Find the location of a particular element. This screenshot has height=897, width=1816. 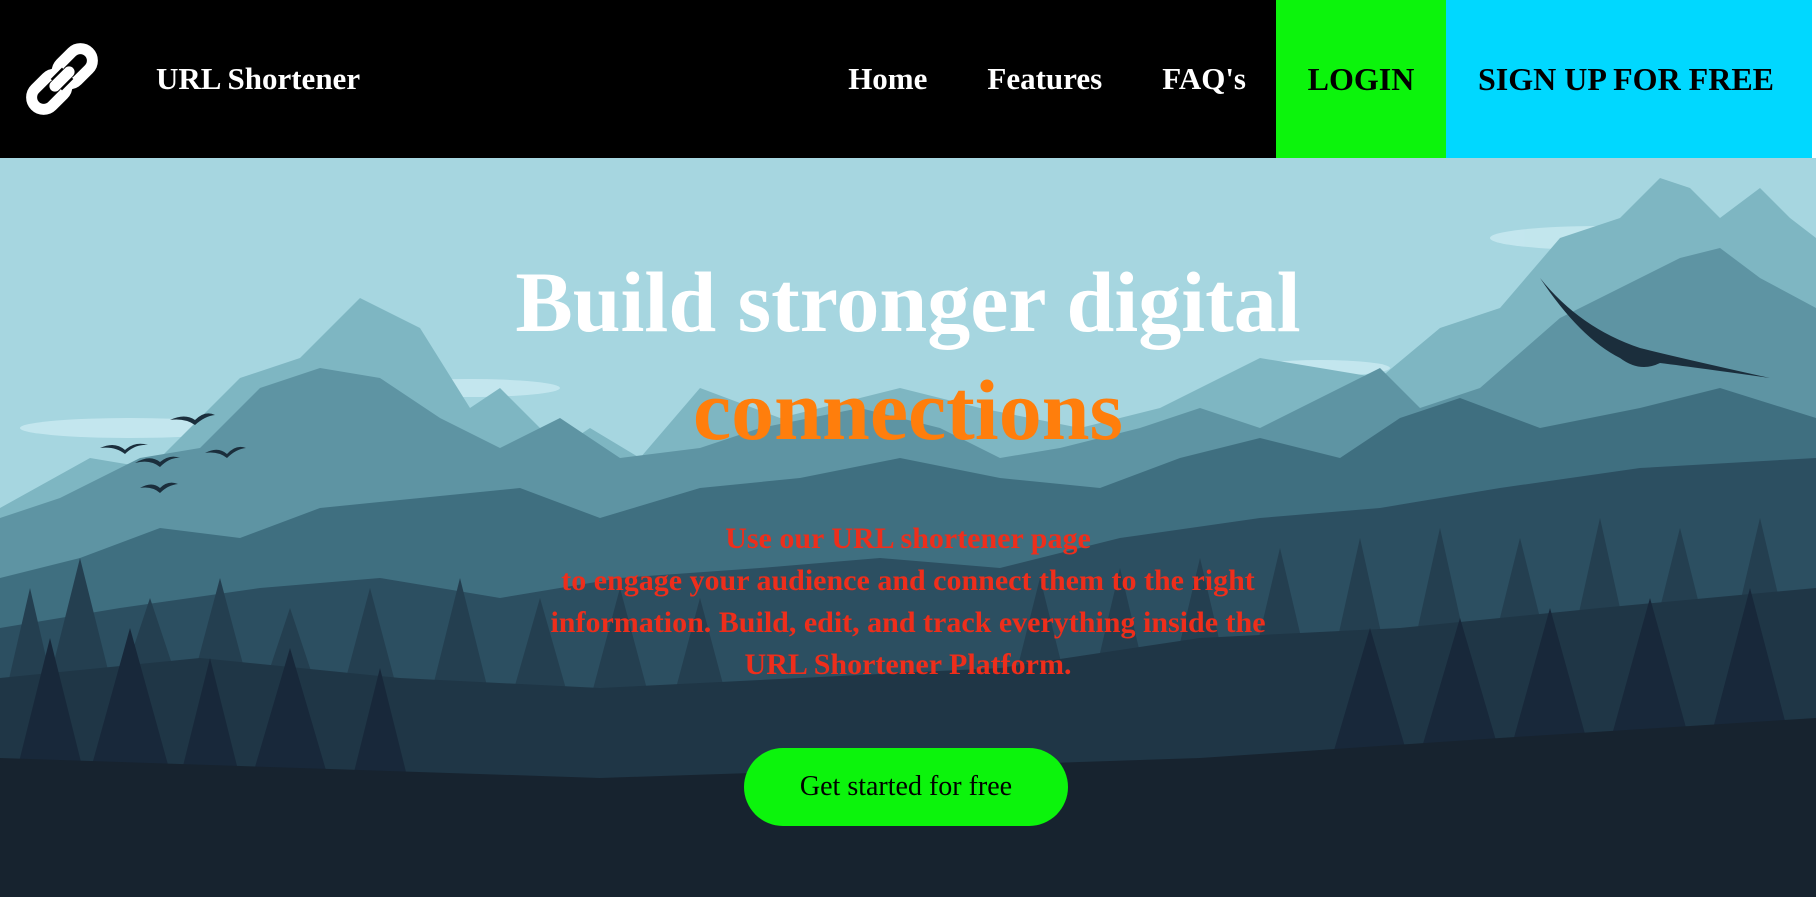

hero-headline-accent: connections is located at coordinates (908, 410).